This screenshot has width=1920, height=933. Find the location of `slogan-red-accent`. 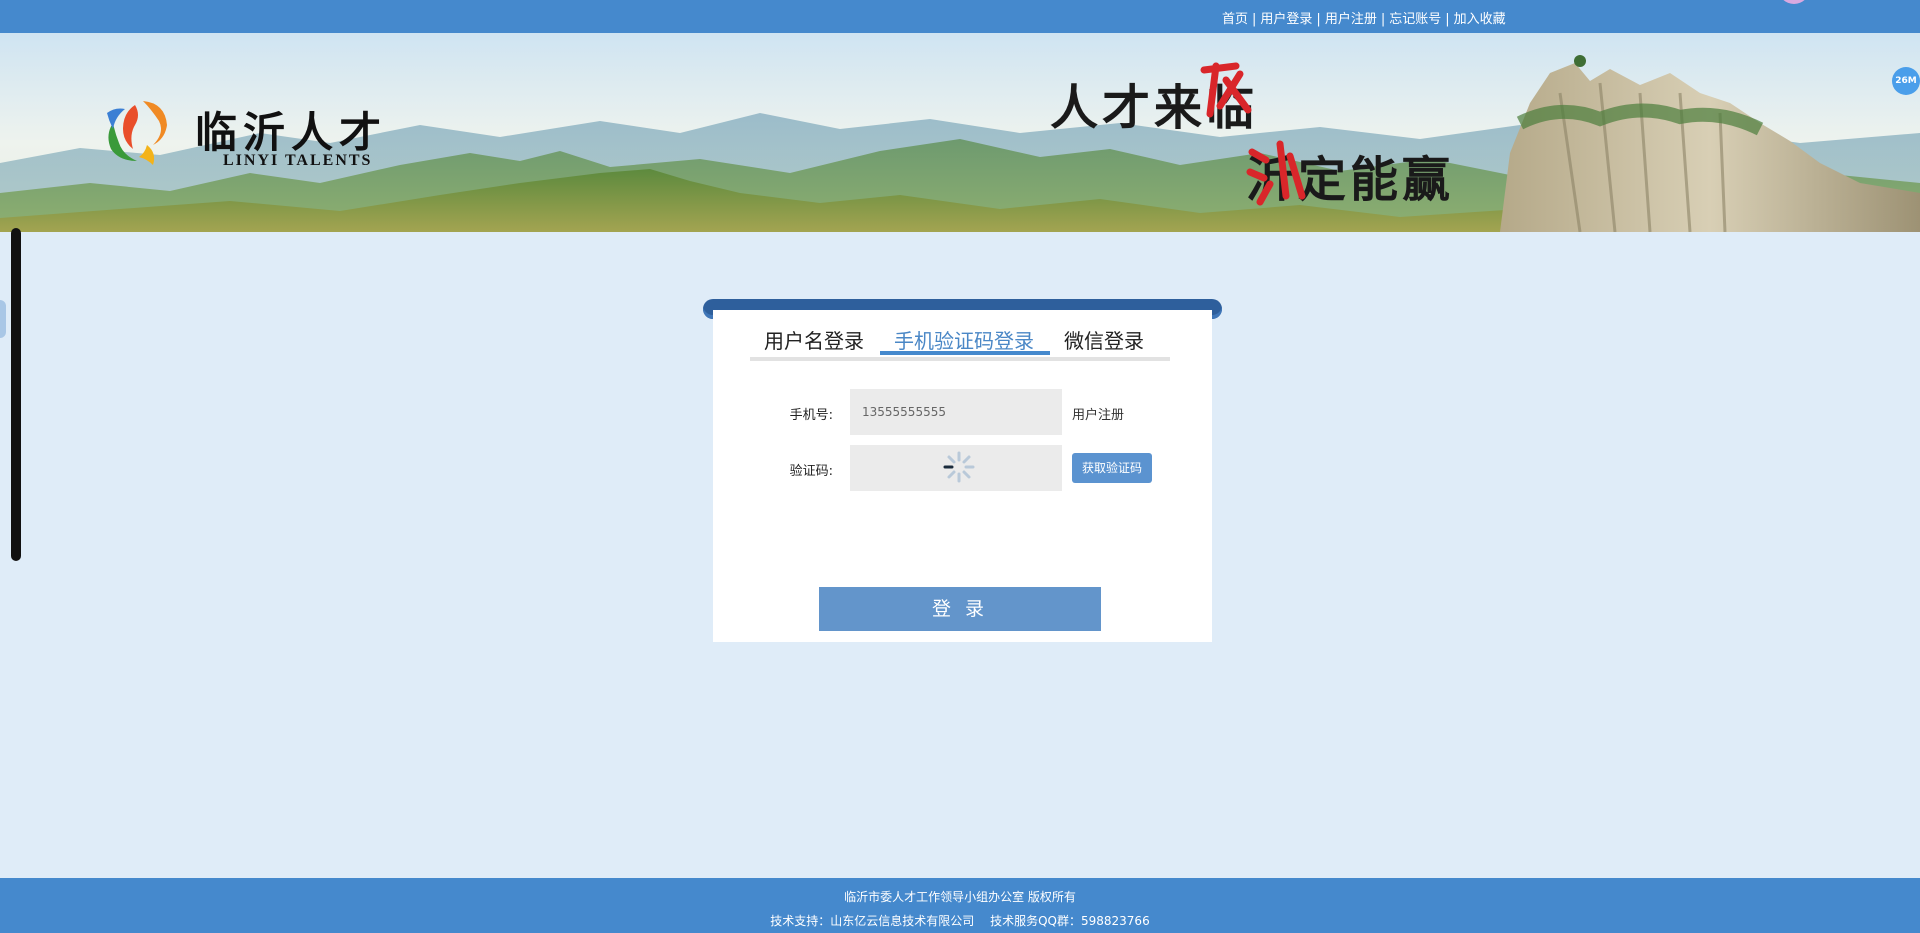

slogan-red-accent is located at coordinates (1225, 90).